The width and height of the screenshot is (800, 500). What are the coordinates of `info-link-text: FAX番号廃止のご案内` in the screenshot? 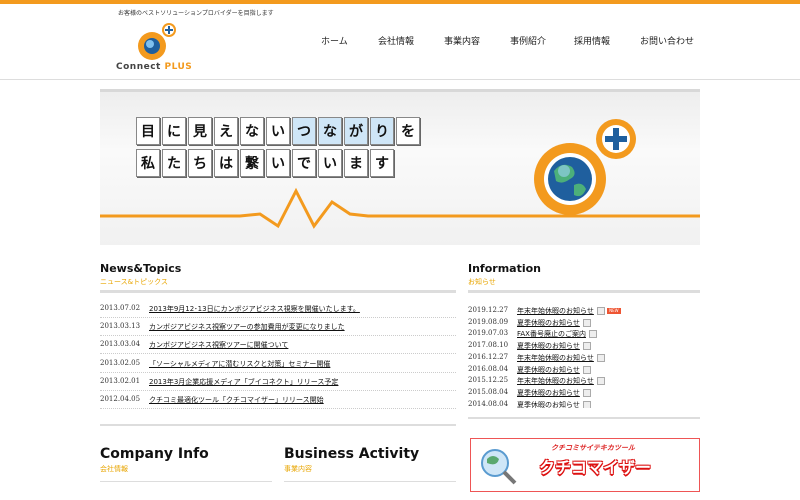 It's located at (551, 334).